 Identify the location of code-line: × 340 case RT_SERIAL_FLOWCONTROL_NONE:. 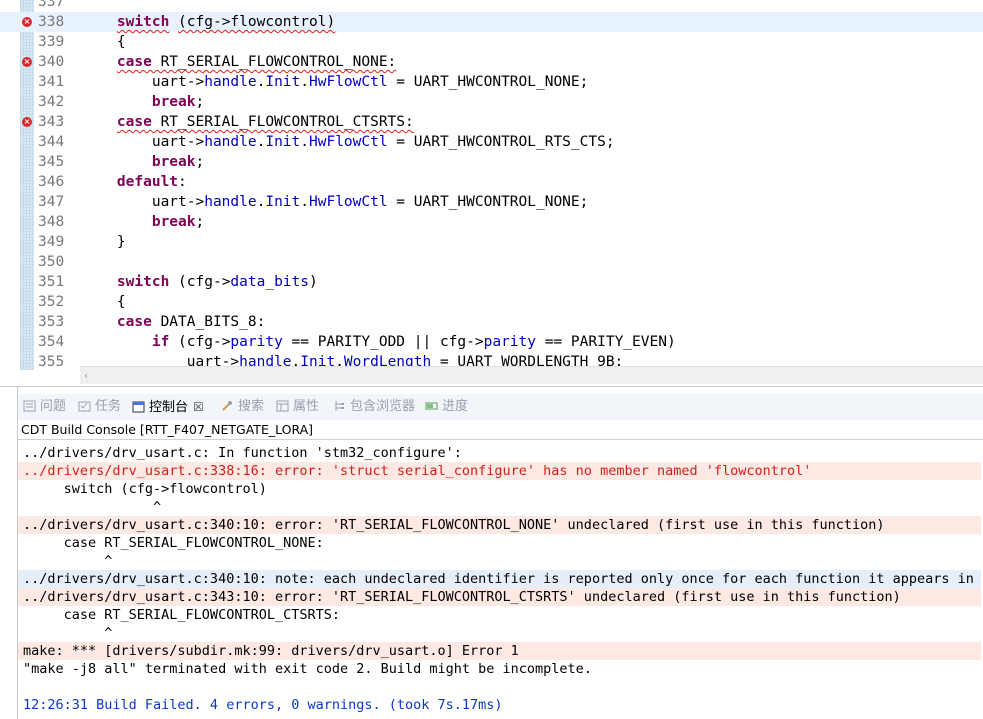
(491, 62).